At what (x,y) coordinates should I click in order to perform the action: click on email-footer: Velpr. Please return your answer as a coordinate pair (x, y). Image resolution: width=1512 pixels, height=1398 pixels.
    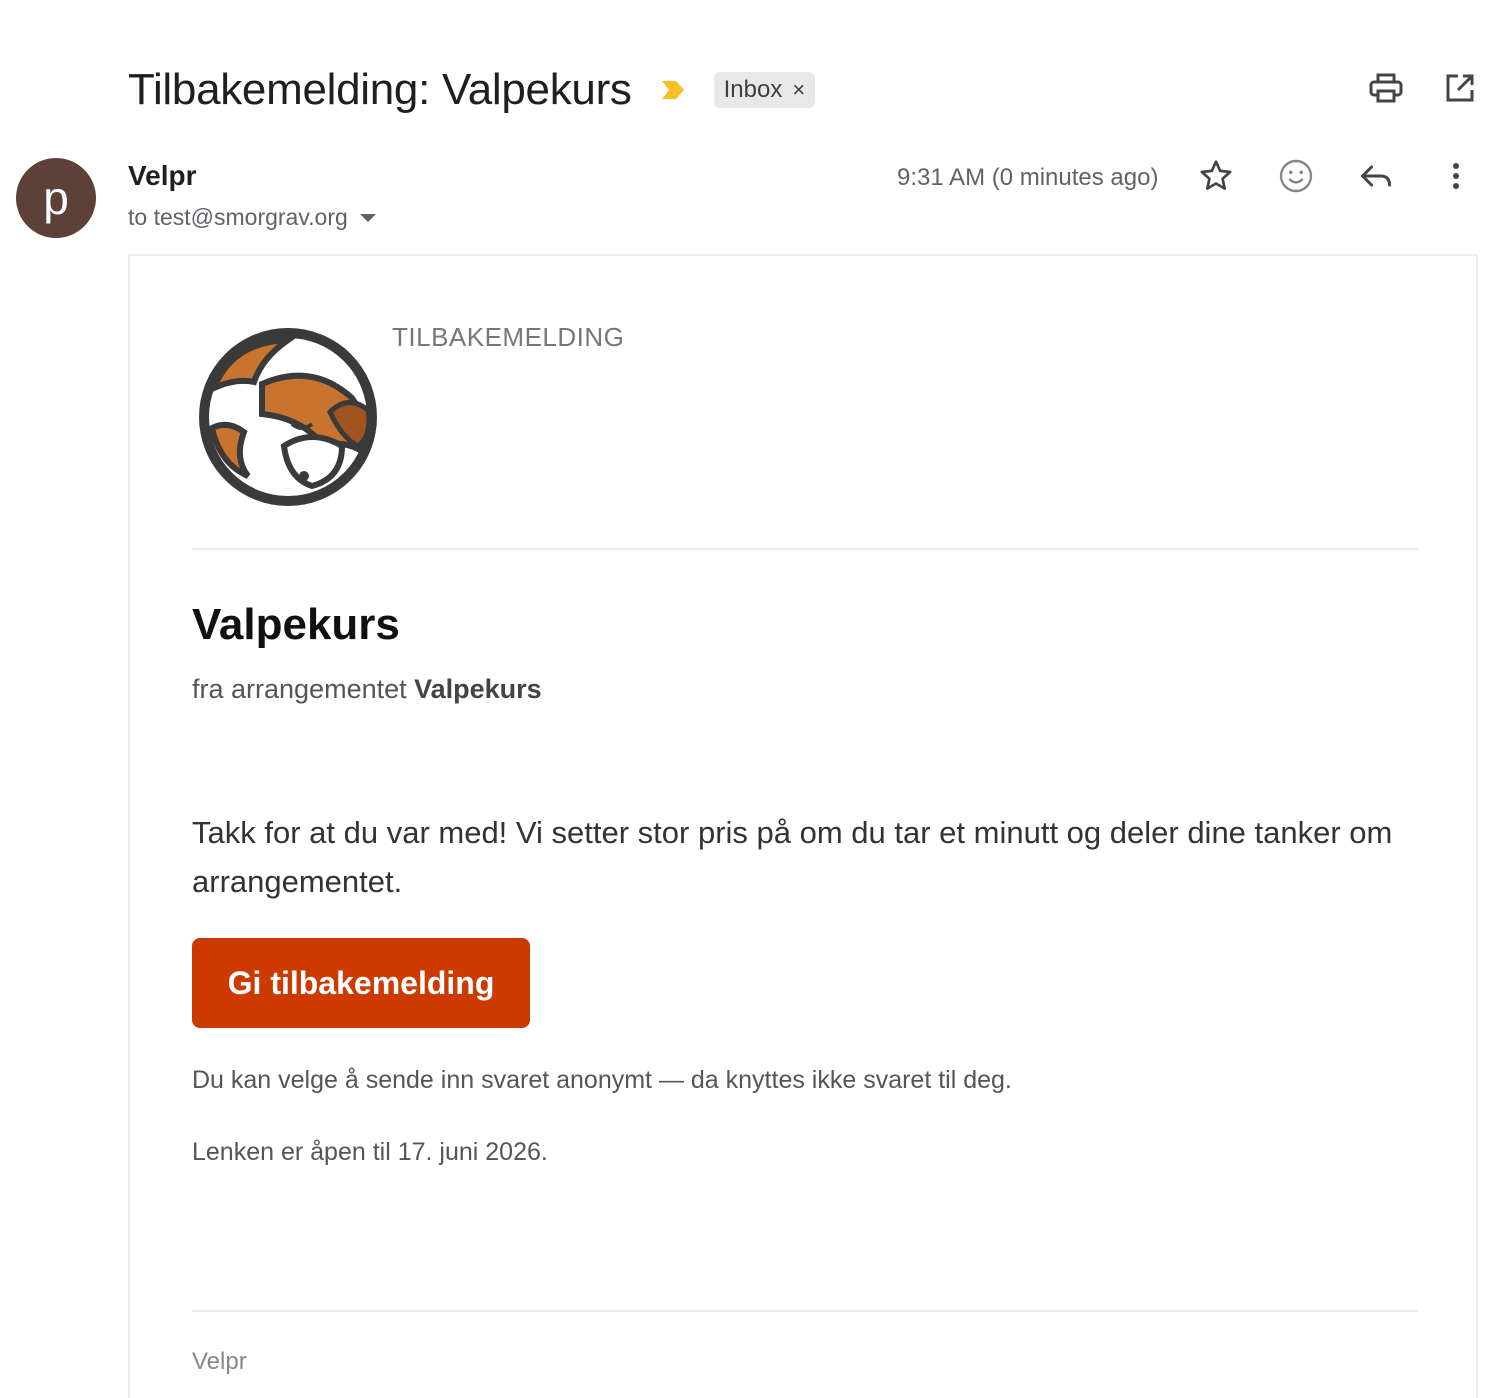
    Looking at the image, I should click on (219, 1361).